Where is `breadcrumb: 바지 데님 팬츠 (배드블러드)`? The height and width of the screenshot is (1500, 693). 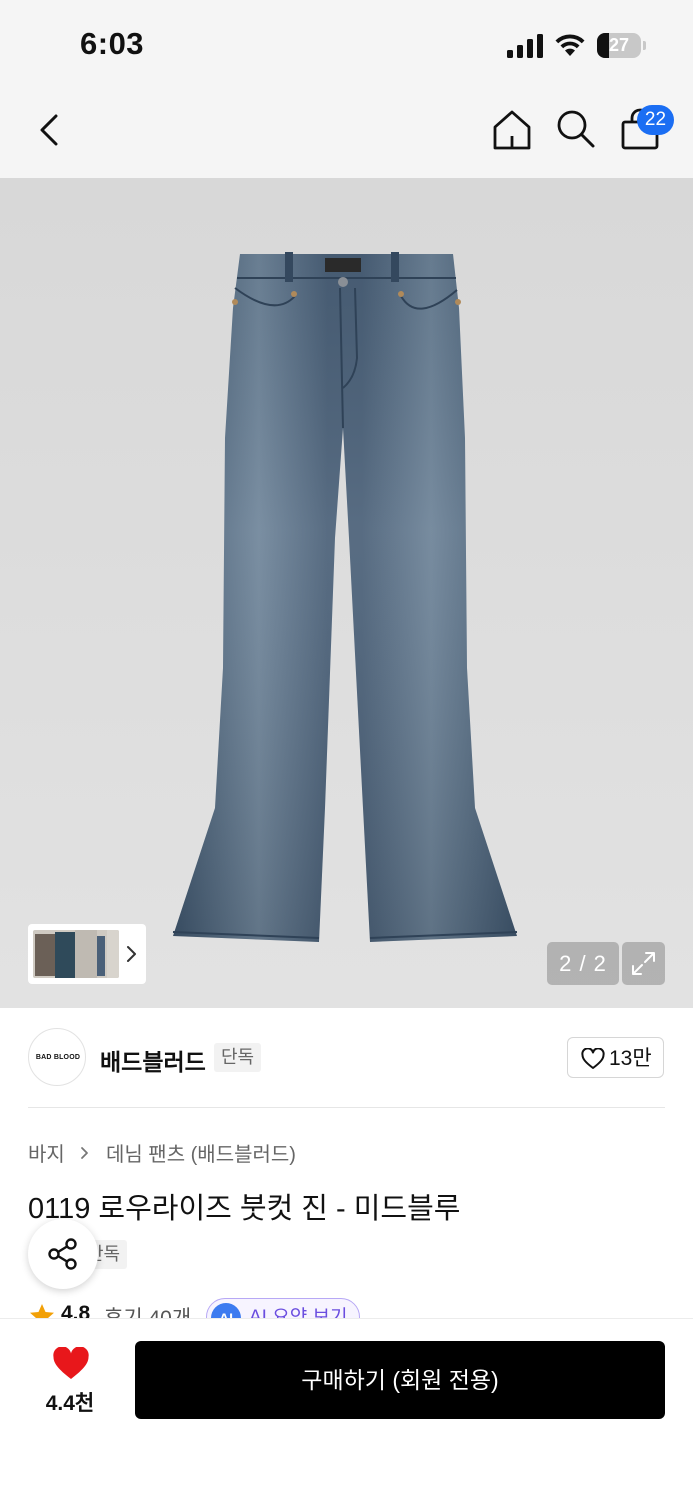
breadcrumb: 바지 데님 팬츠 (배드블러드) is located at coordinates (162, 1152).